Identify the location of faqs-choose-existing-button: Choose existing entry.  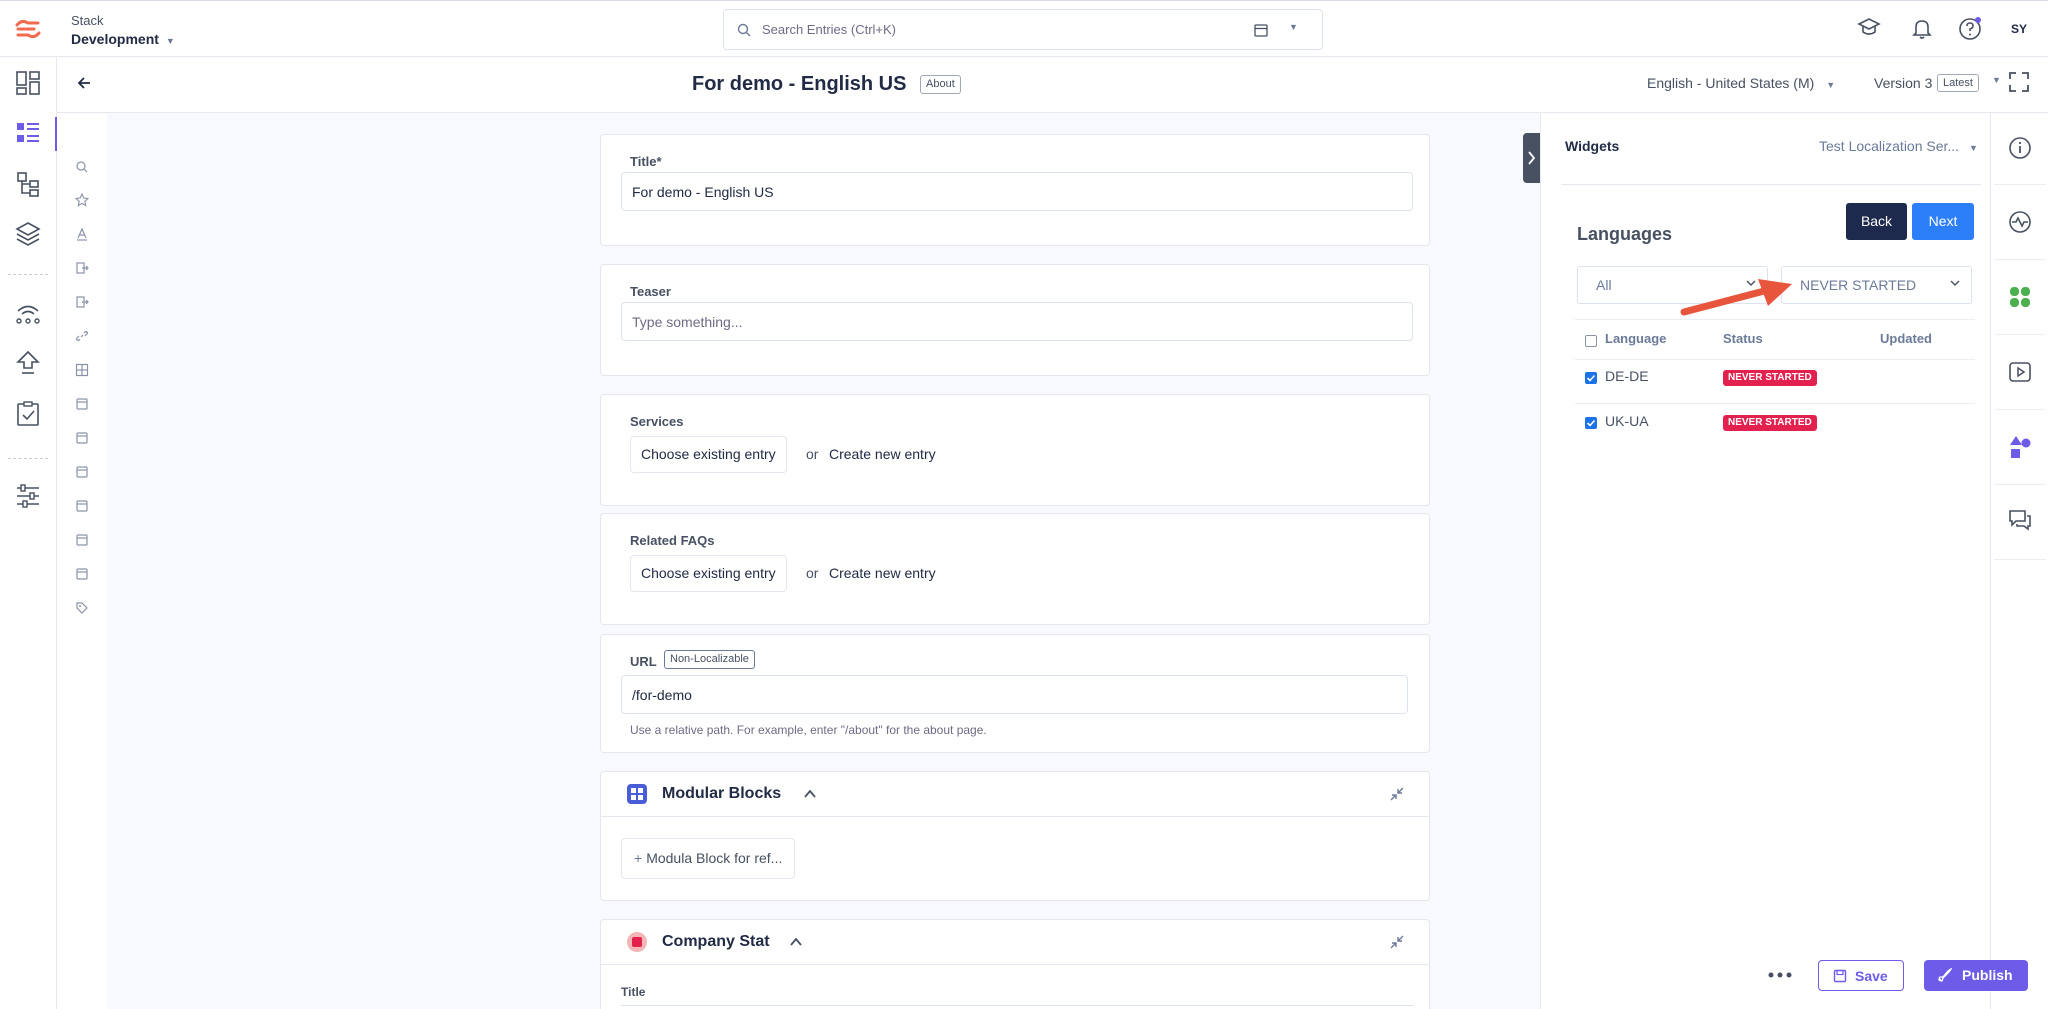
(708, 573).